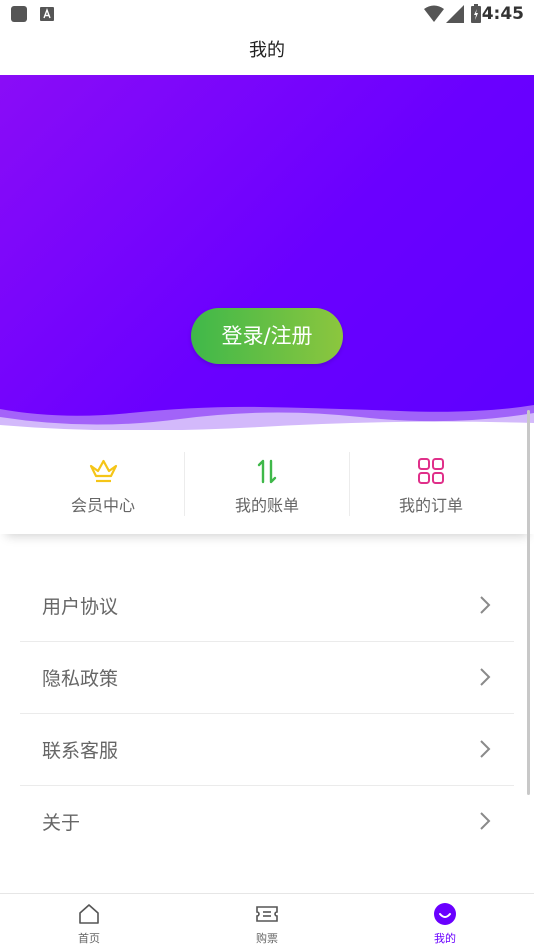 The height and width of the screenshot is (951, 534). Describe the element at coordinates (528, 602) in the screenshot. I see `scrollbar` at that location.